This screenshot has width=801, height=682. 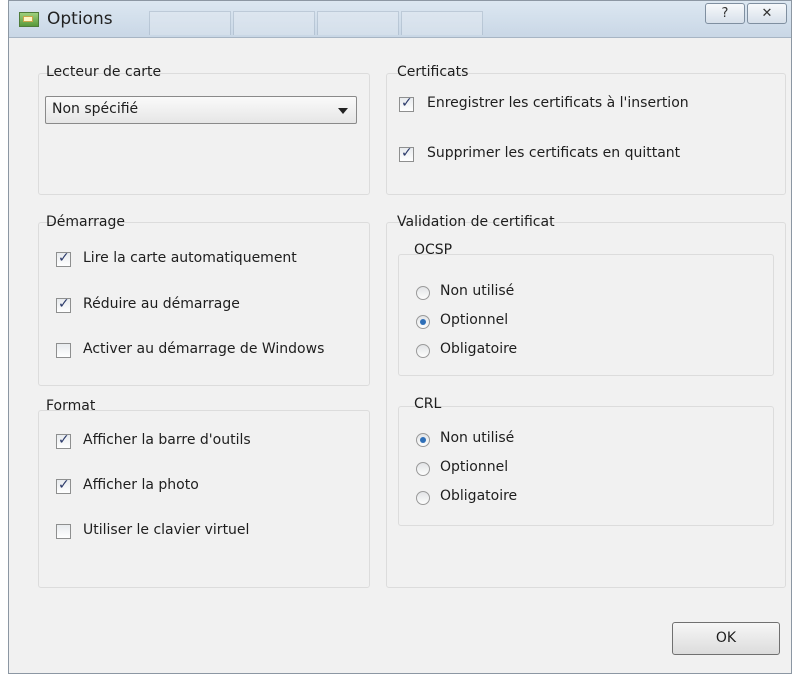 I want to click on delete-certificates-checkbox, so click(x=406, y=153).